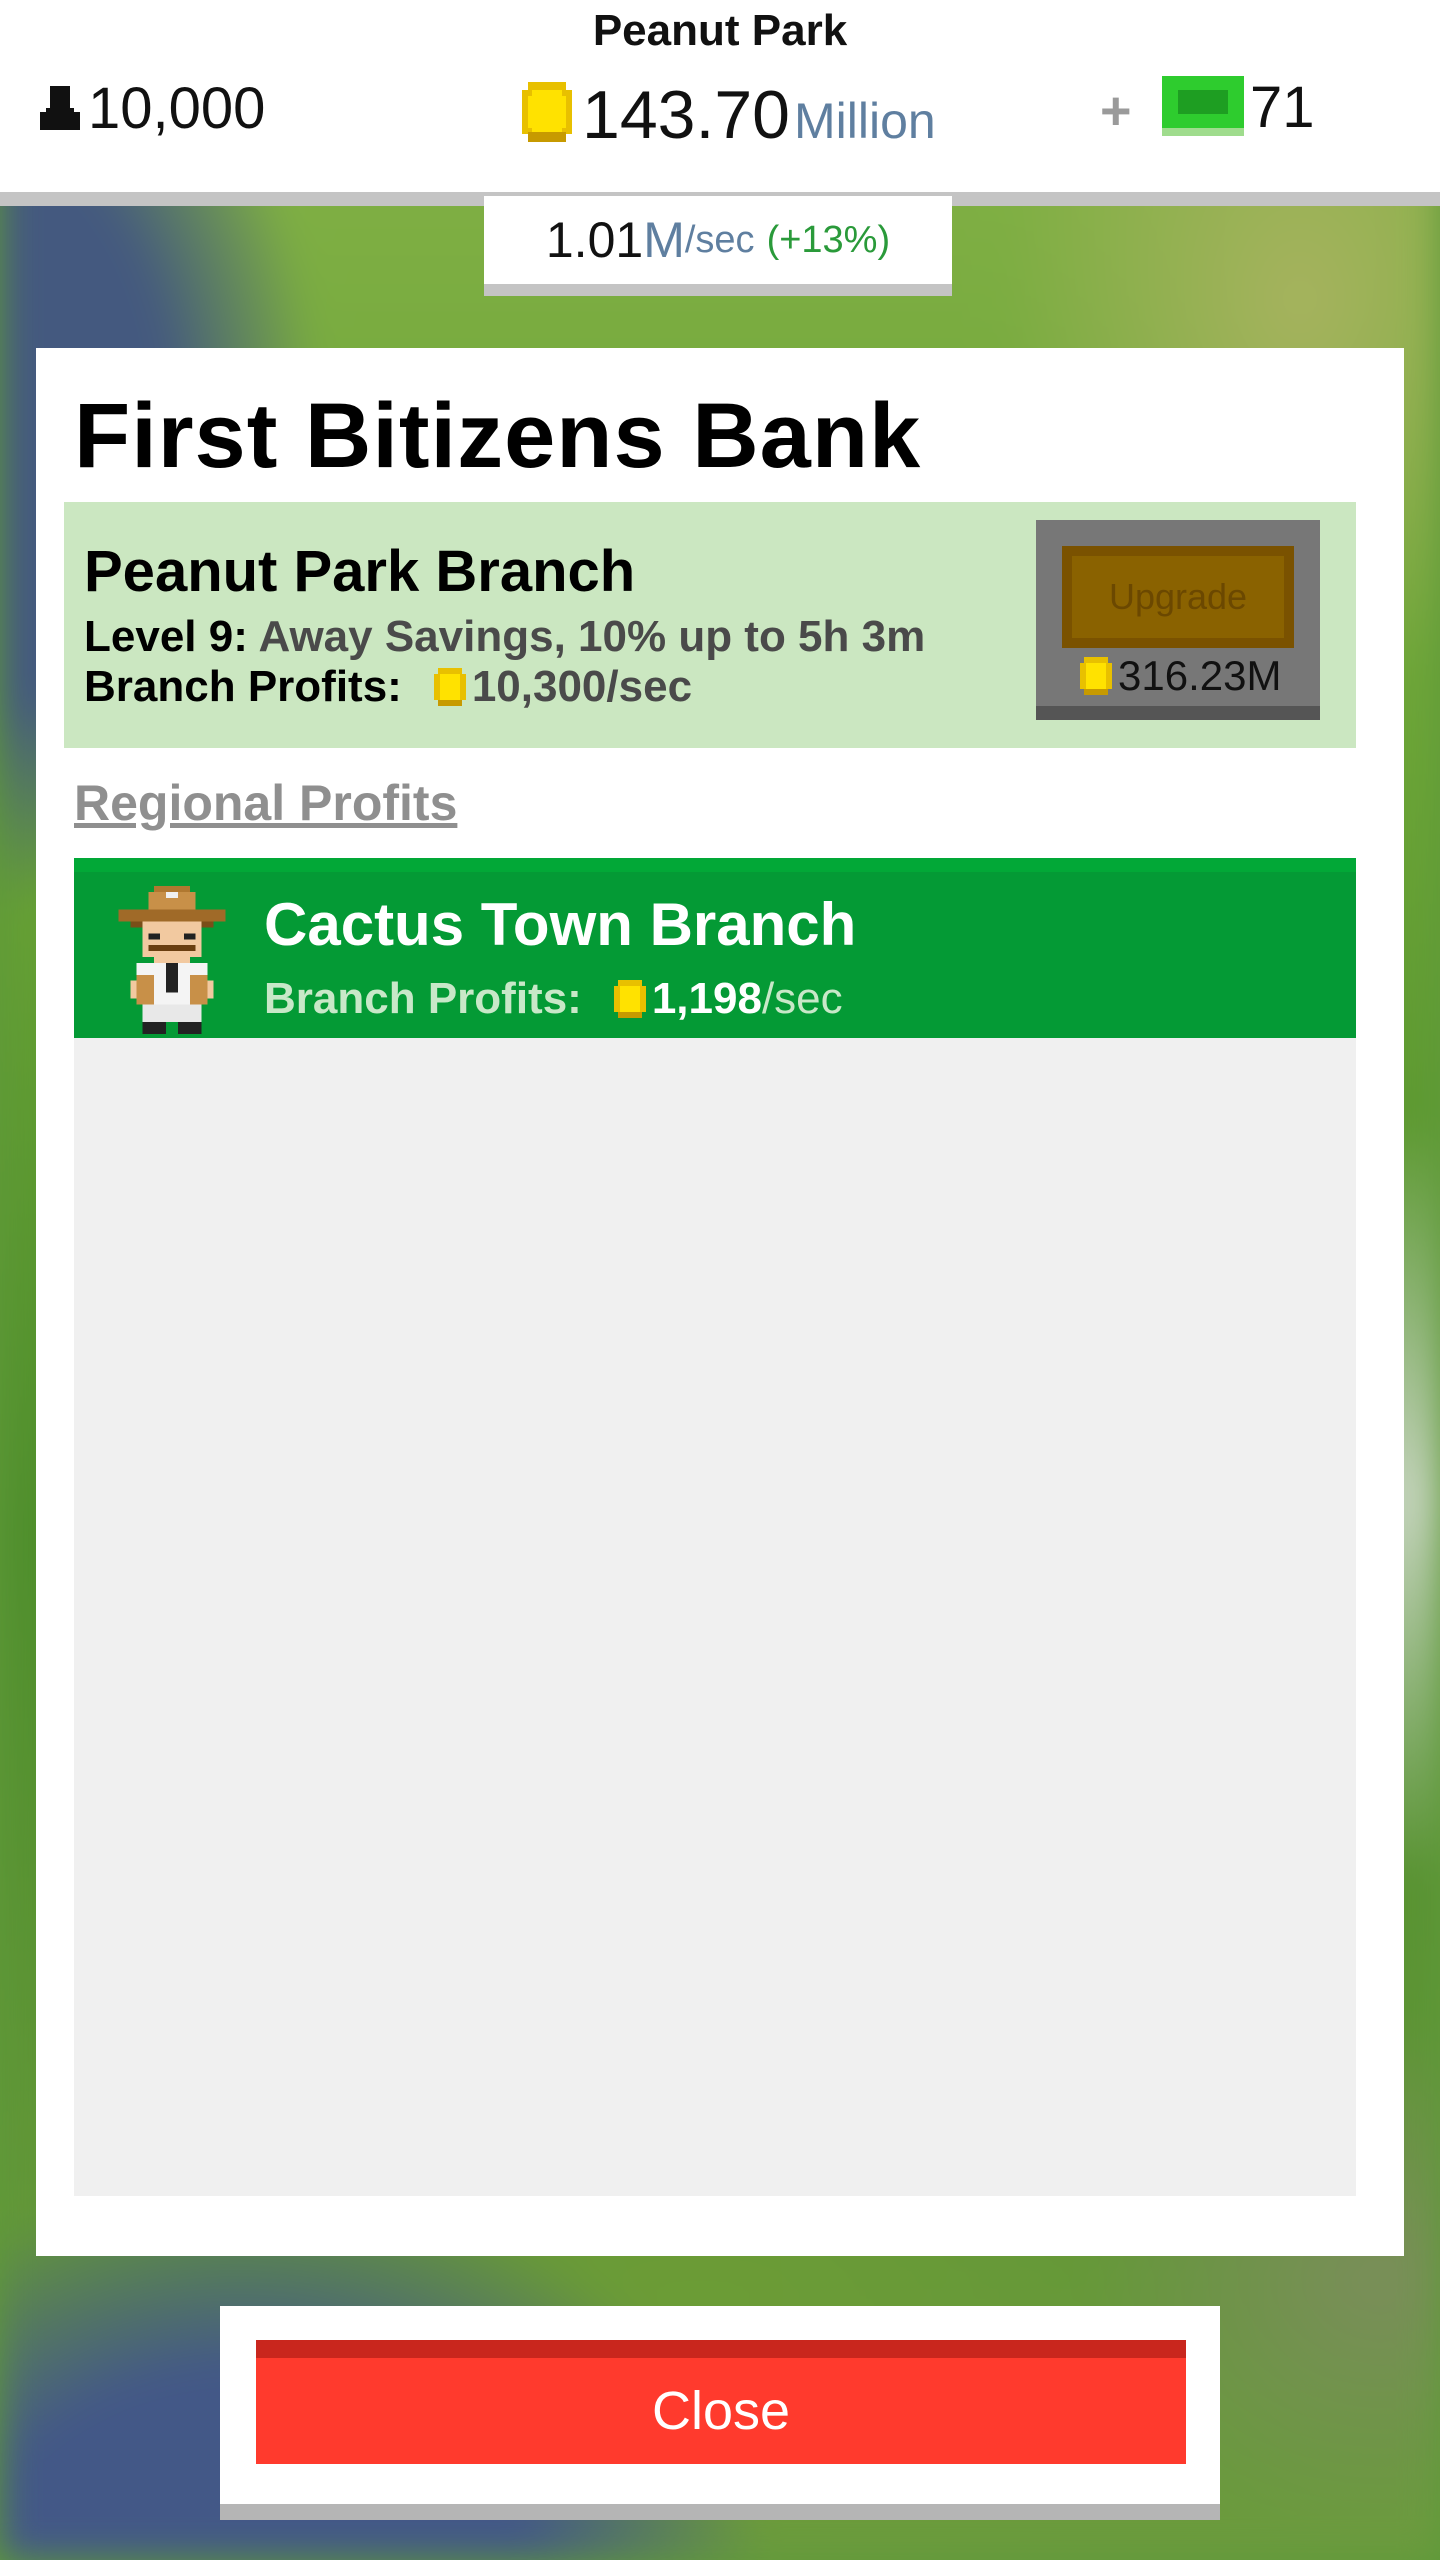 Image resolution: width=1440 pixels, height=2560 pixels. Describe the element at coordinates (664, 240) in the screenshot. I see `income-rate-unit: M` at that location.